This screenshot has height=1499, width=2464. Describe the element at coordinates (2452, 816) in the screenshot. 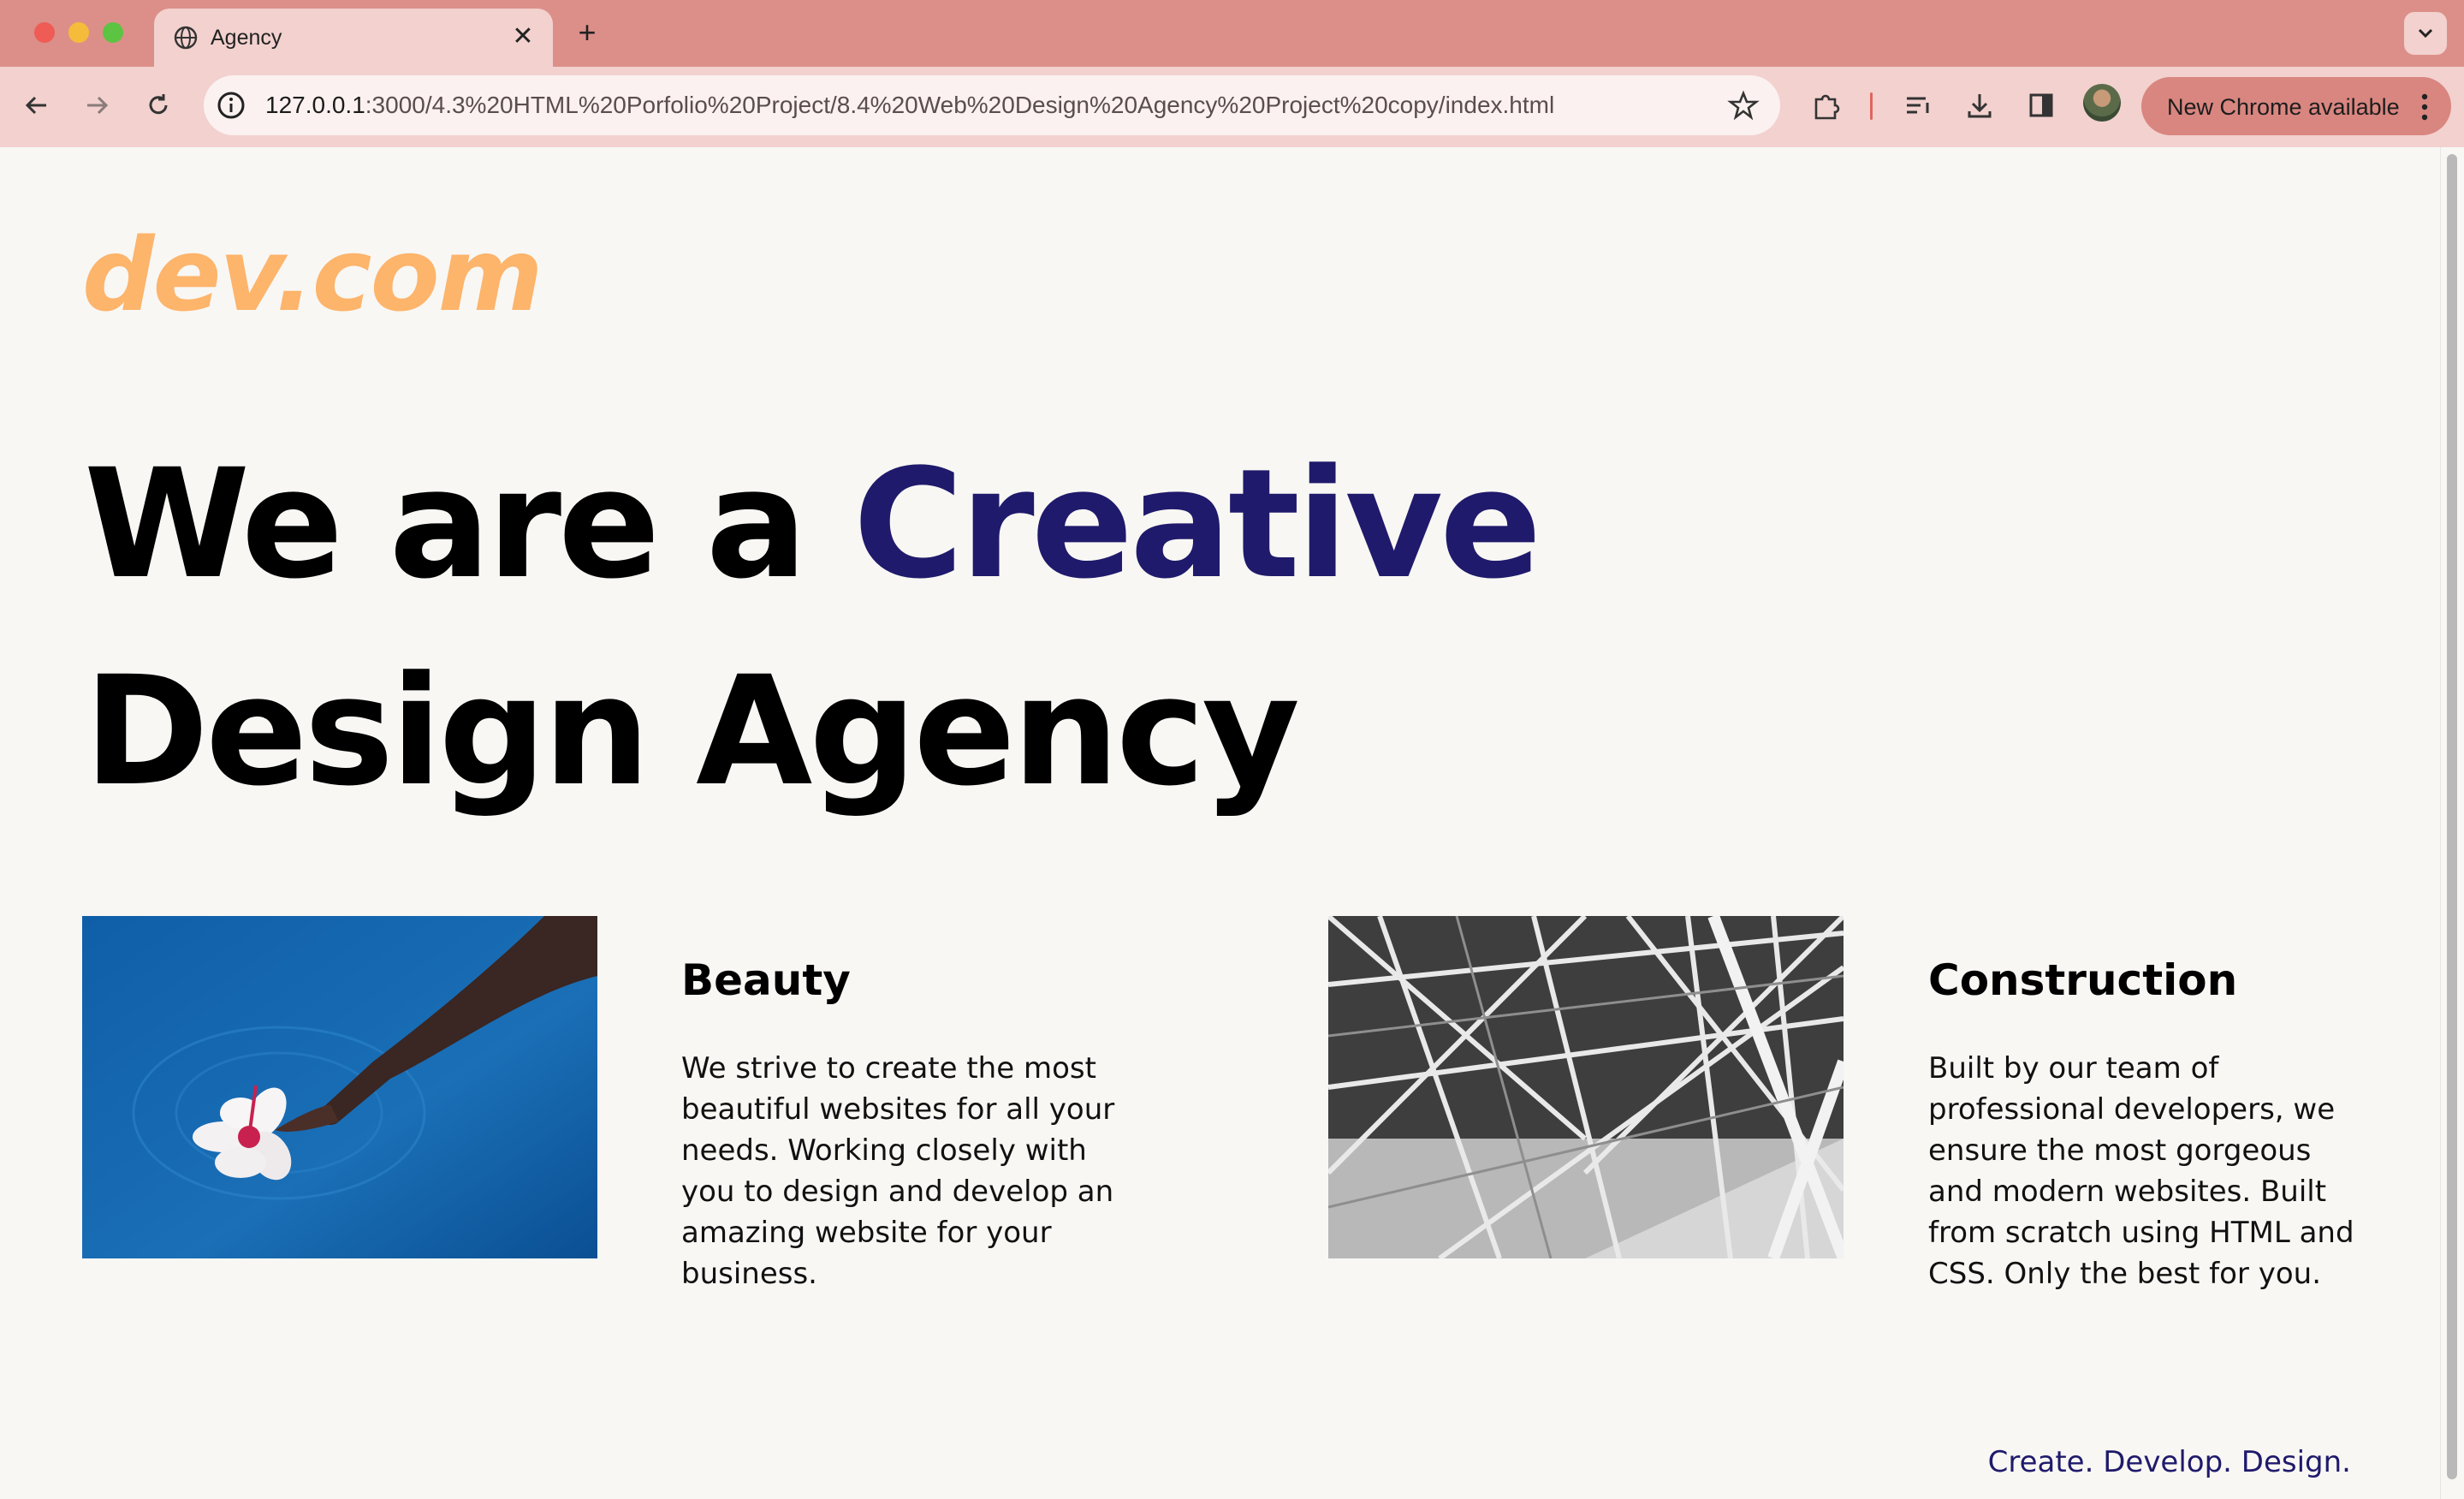

I see `scrollbar-thumb` at that location.